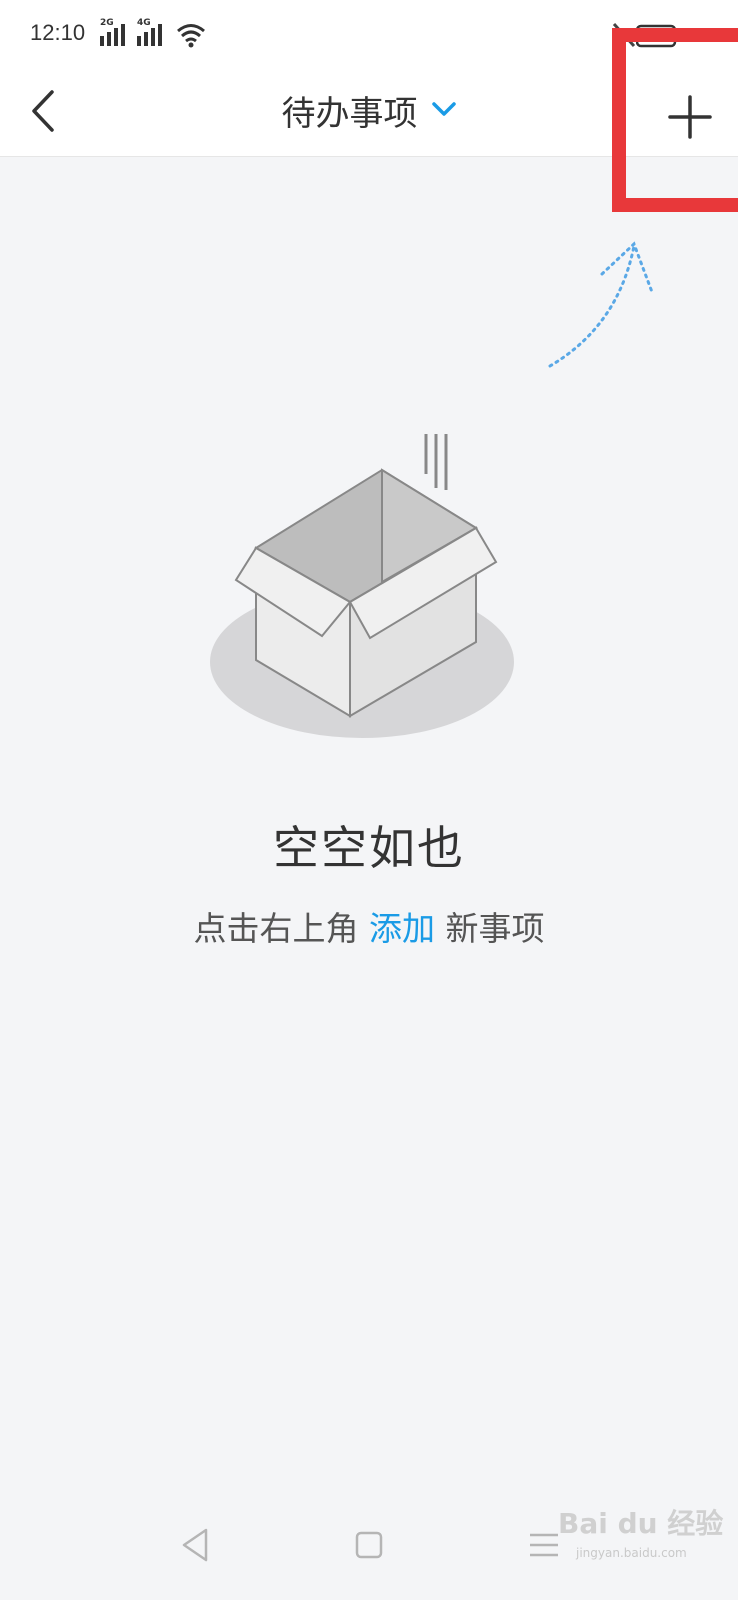 The height and width of the screenshot is (1600, 738). I want to click on clock: 12:10, so click(58, 32).